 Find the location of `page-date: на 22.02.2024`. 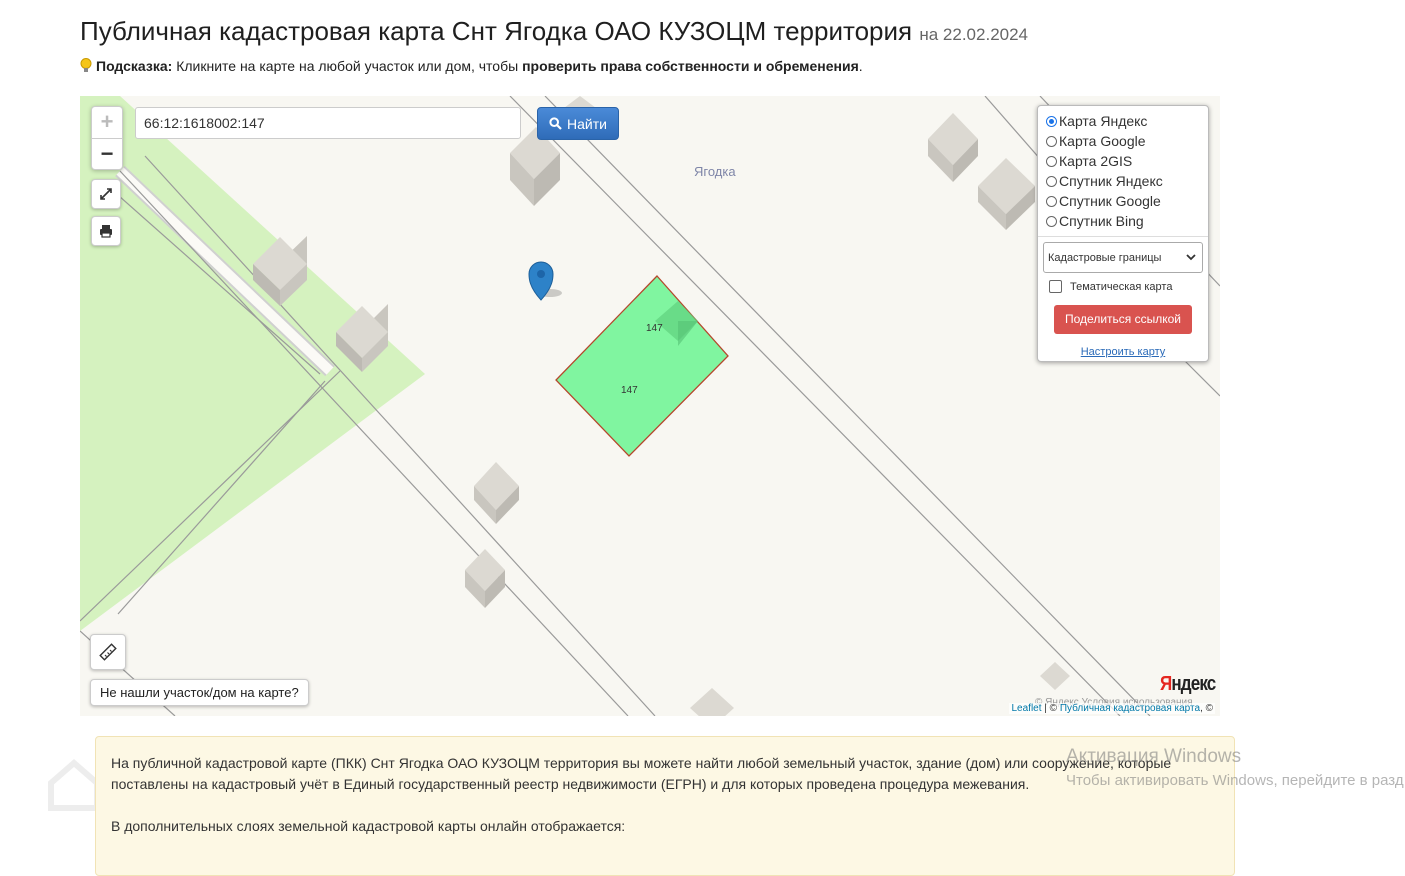

page-date: на 22.02.2024 is located at coordinates (974, 34).